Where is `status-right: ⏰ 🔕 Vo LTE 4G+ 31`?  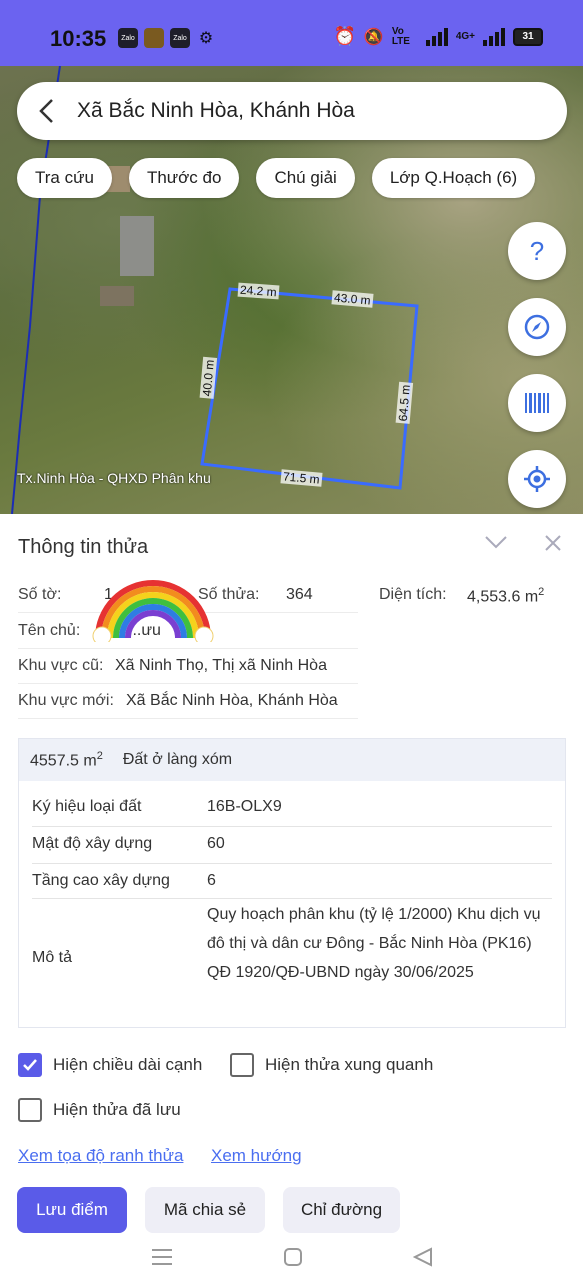 status-right: ⏰ 🔕 Vo LTE 4G+ 31 is located at coordinates (438, 36).